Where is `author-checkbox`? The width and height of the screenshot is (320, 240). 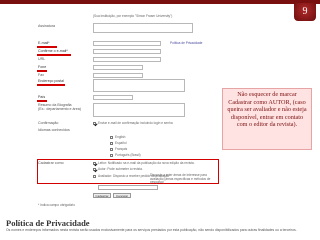 author-checkbox is located at coordinates (94, 169).